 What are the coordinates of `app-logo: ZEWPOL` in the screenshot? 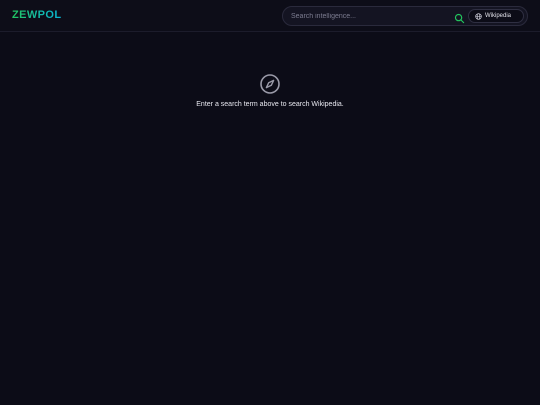 It's located at (36, 15).